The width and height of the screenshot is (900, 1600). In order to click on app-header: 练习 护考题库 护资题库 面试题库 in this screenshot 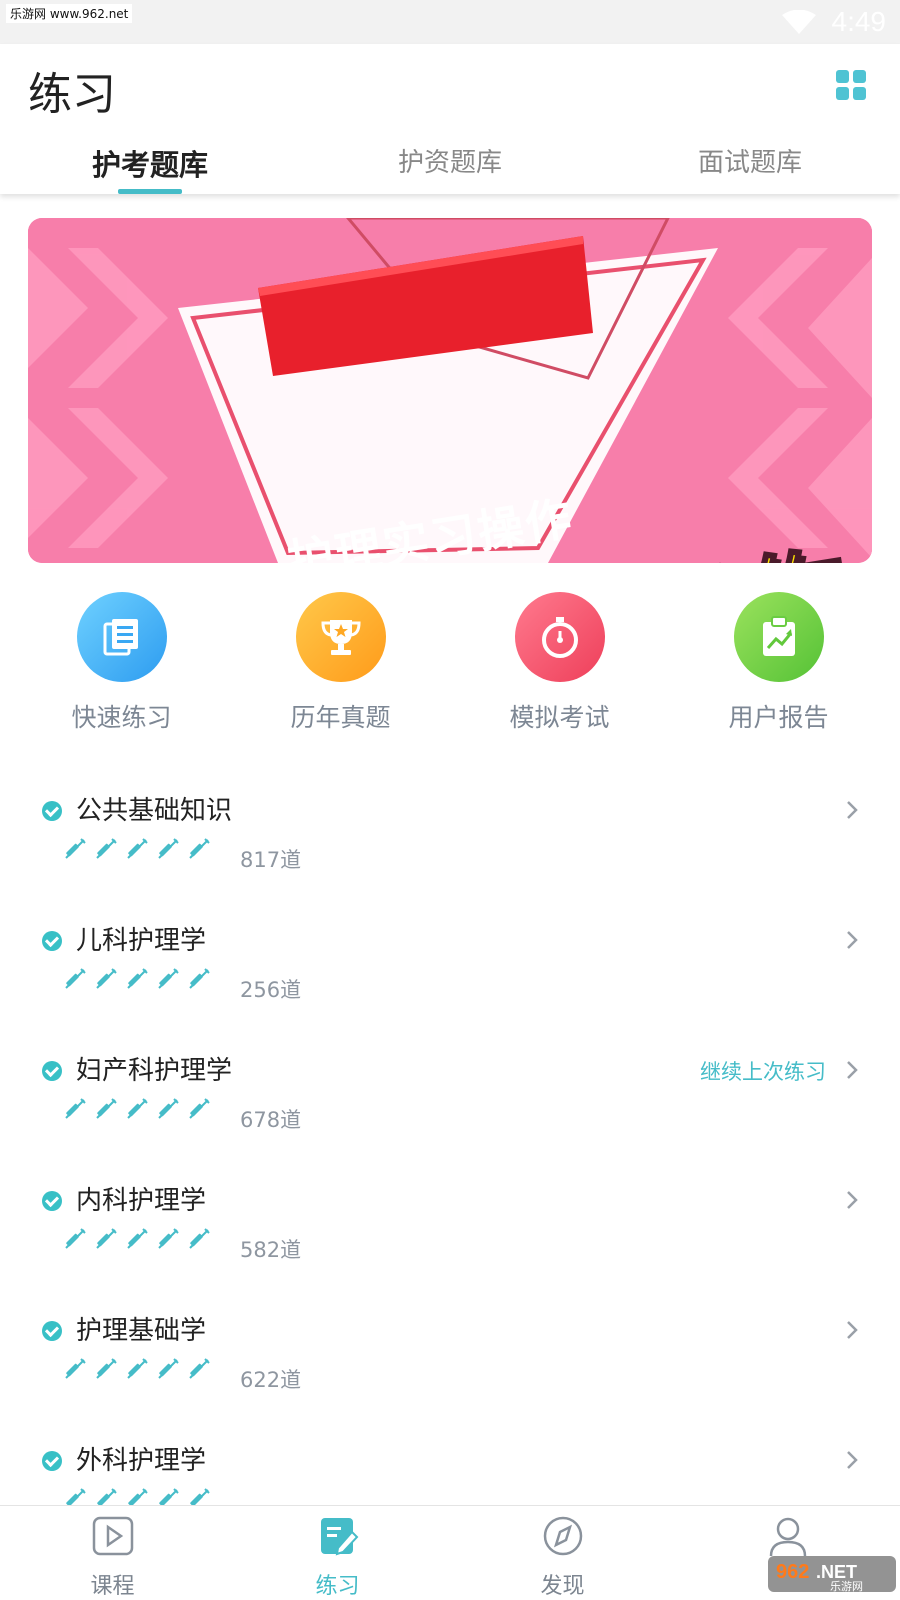, I will do `click(450, 119)`.